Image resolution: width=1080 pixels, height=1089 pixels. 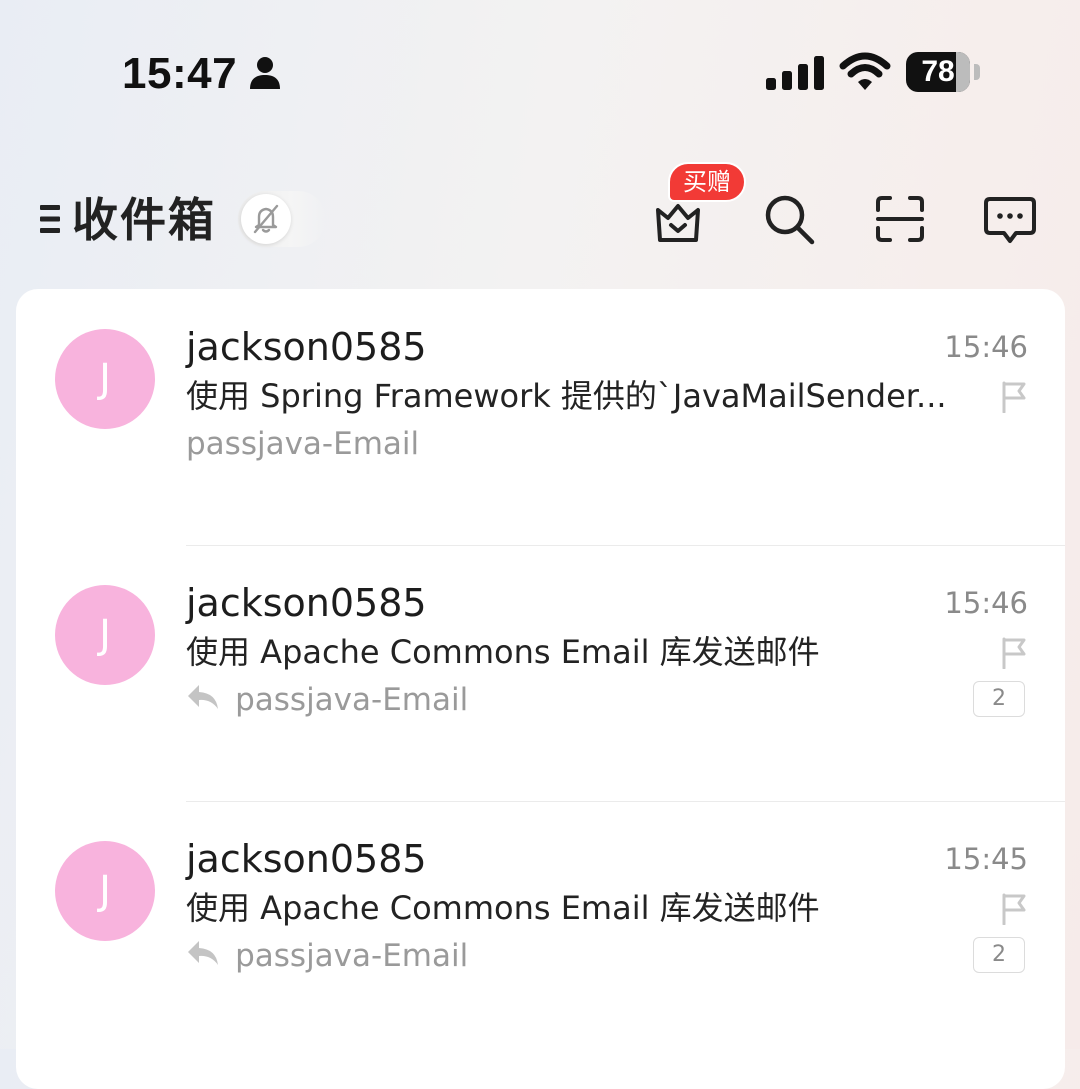 What do you see at coordinates (1010, 220) in the screenshot?
I see `chat-icon` at bounding box center [1010, 220].